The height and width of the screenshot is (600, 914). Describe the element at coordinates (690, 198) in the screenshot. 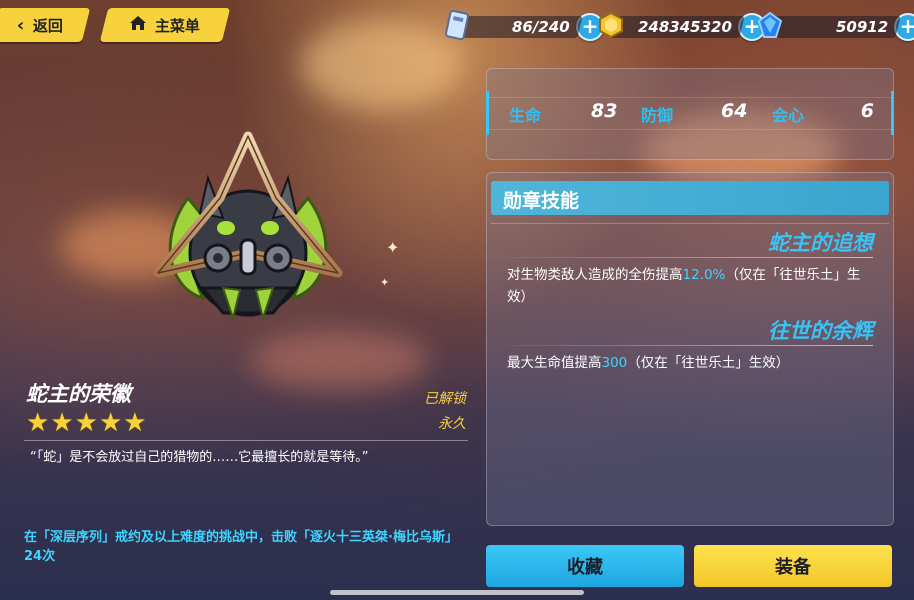

I see `skills-header: 勋章技能` at that location.